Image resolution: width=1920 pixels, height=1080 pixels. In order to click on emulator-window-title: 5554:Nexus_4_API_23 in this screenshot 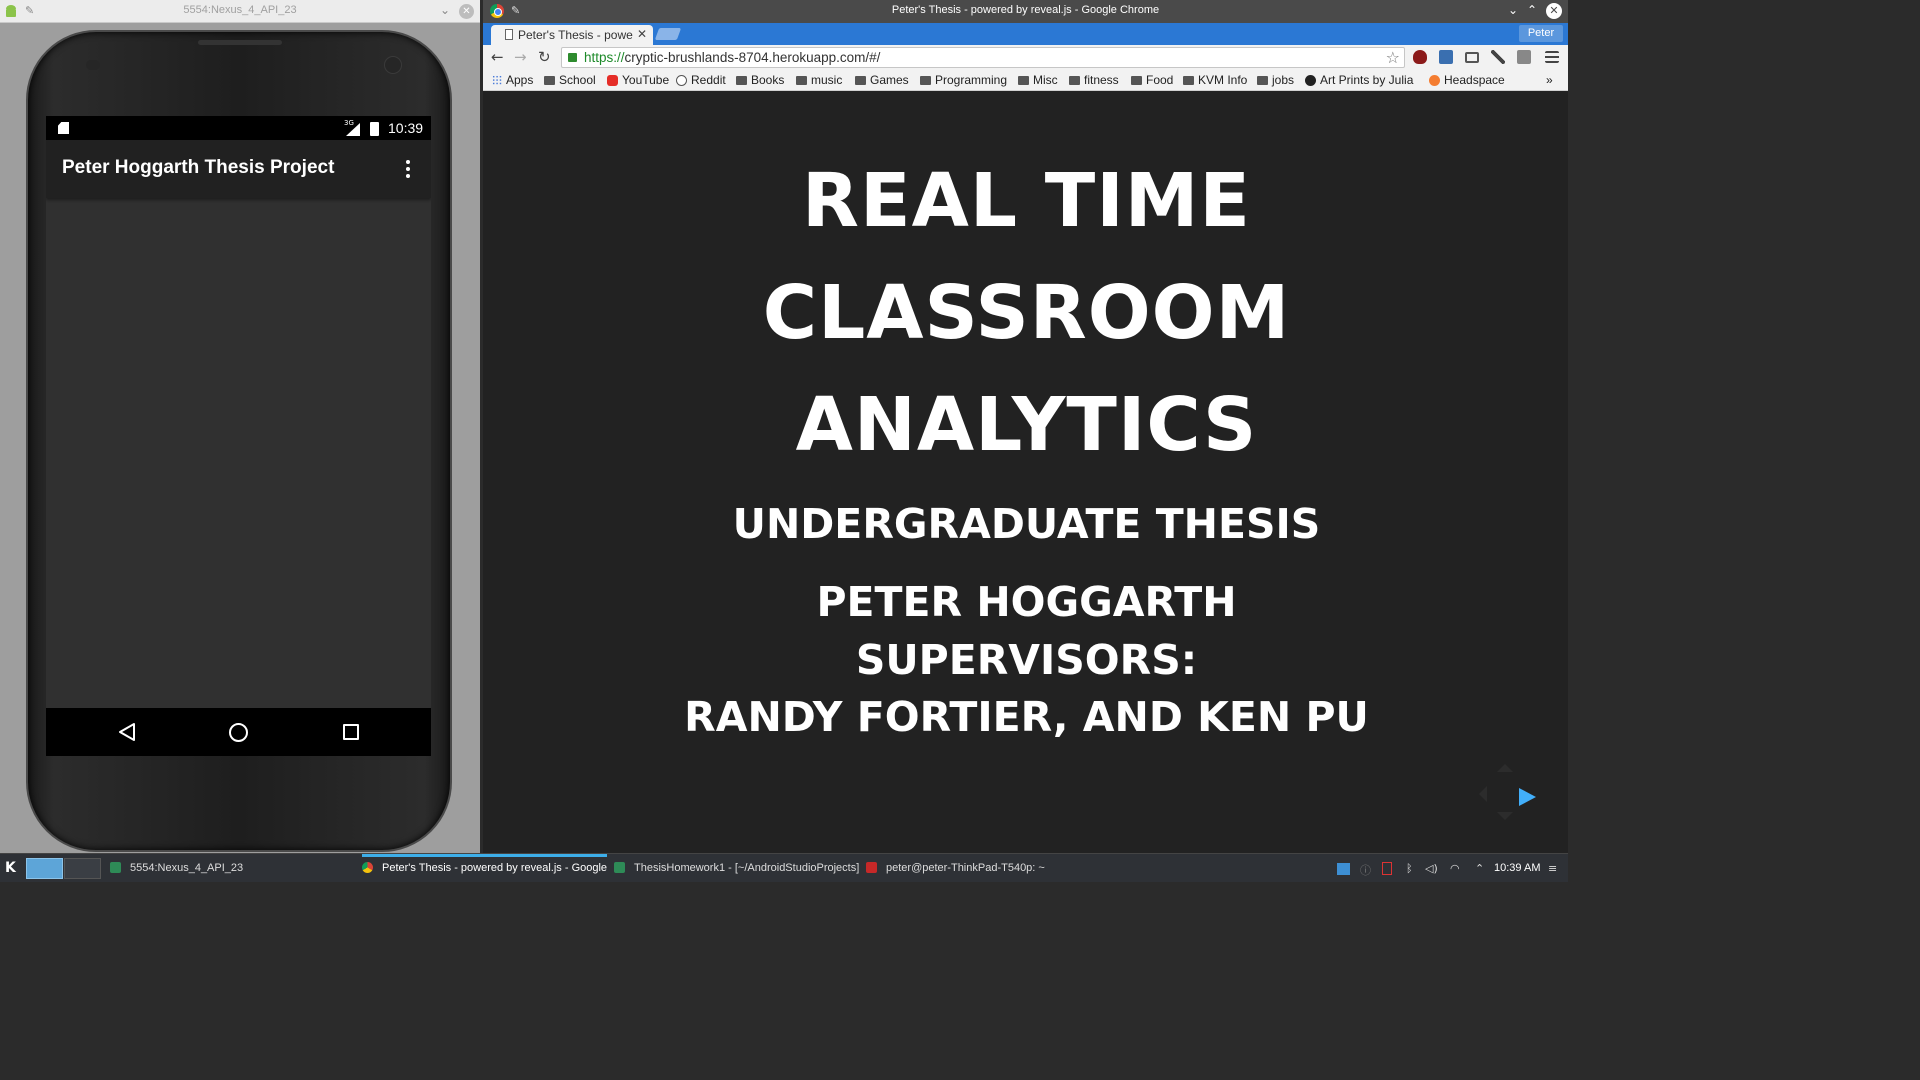, I will do `click(240, 10)`.